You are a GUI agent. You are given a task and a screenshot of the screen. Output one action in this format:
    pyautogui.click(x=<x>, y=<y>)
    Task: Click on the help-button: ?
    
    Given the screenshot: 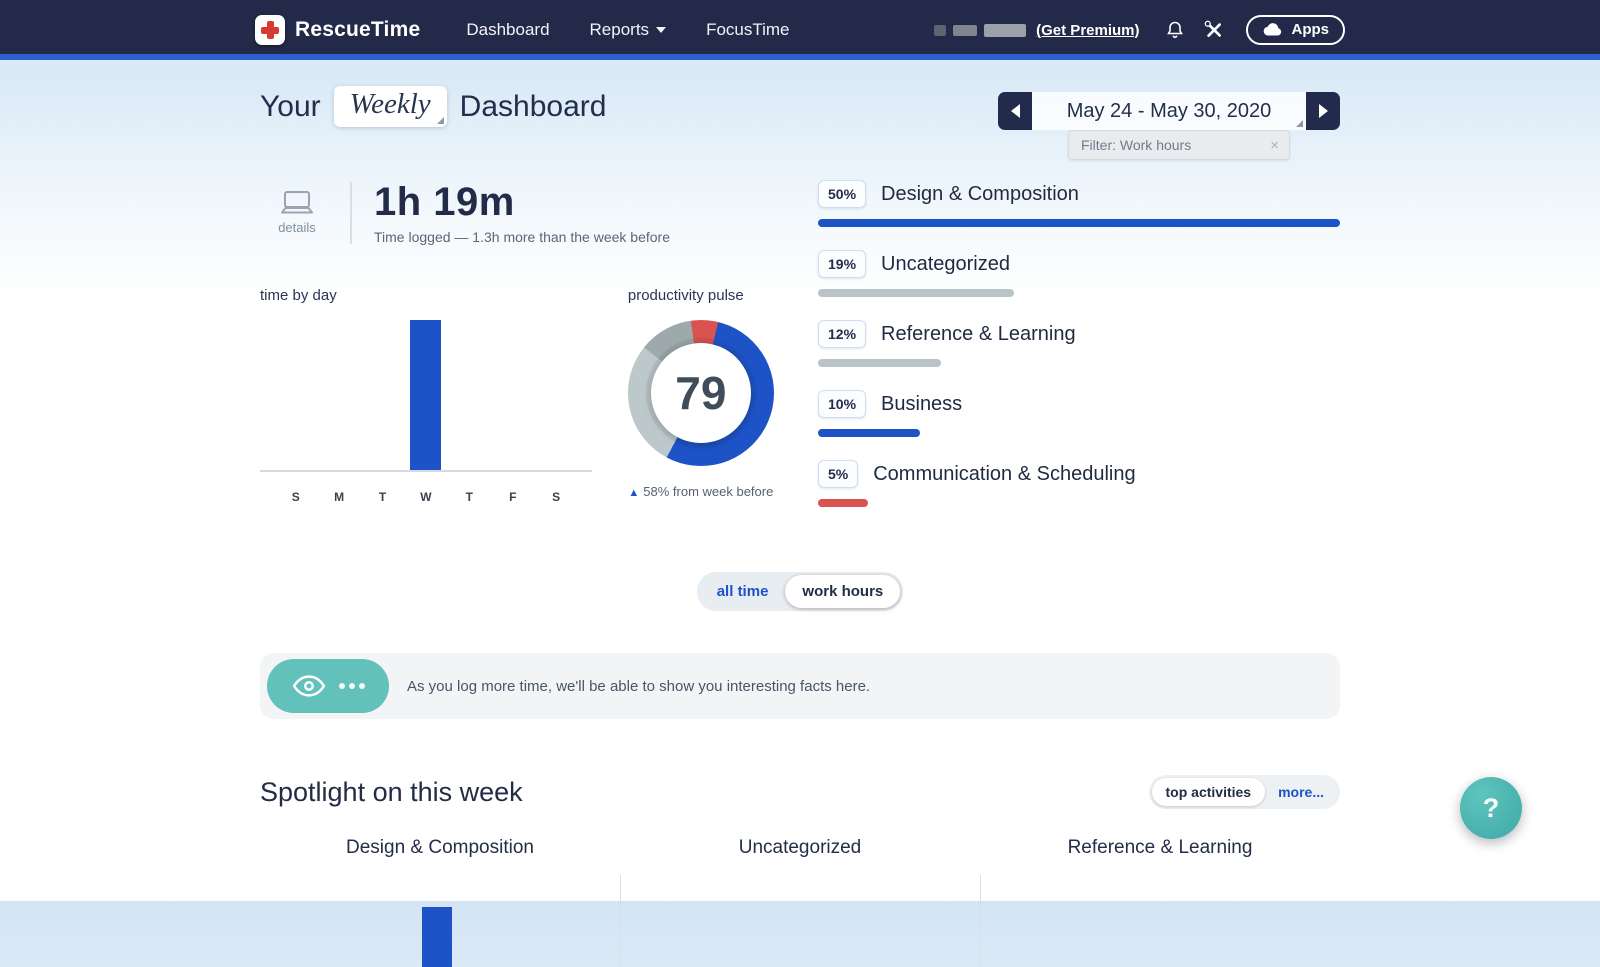 What is the action you would take?
    pyautogui.click(x=1491, y=808)
    